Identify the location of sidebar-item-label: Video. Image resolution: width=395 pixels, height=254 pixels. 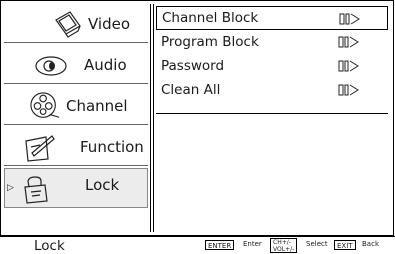
(109, 24).